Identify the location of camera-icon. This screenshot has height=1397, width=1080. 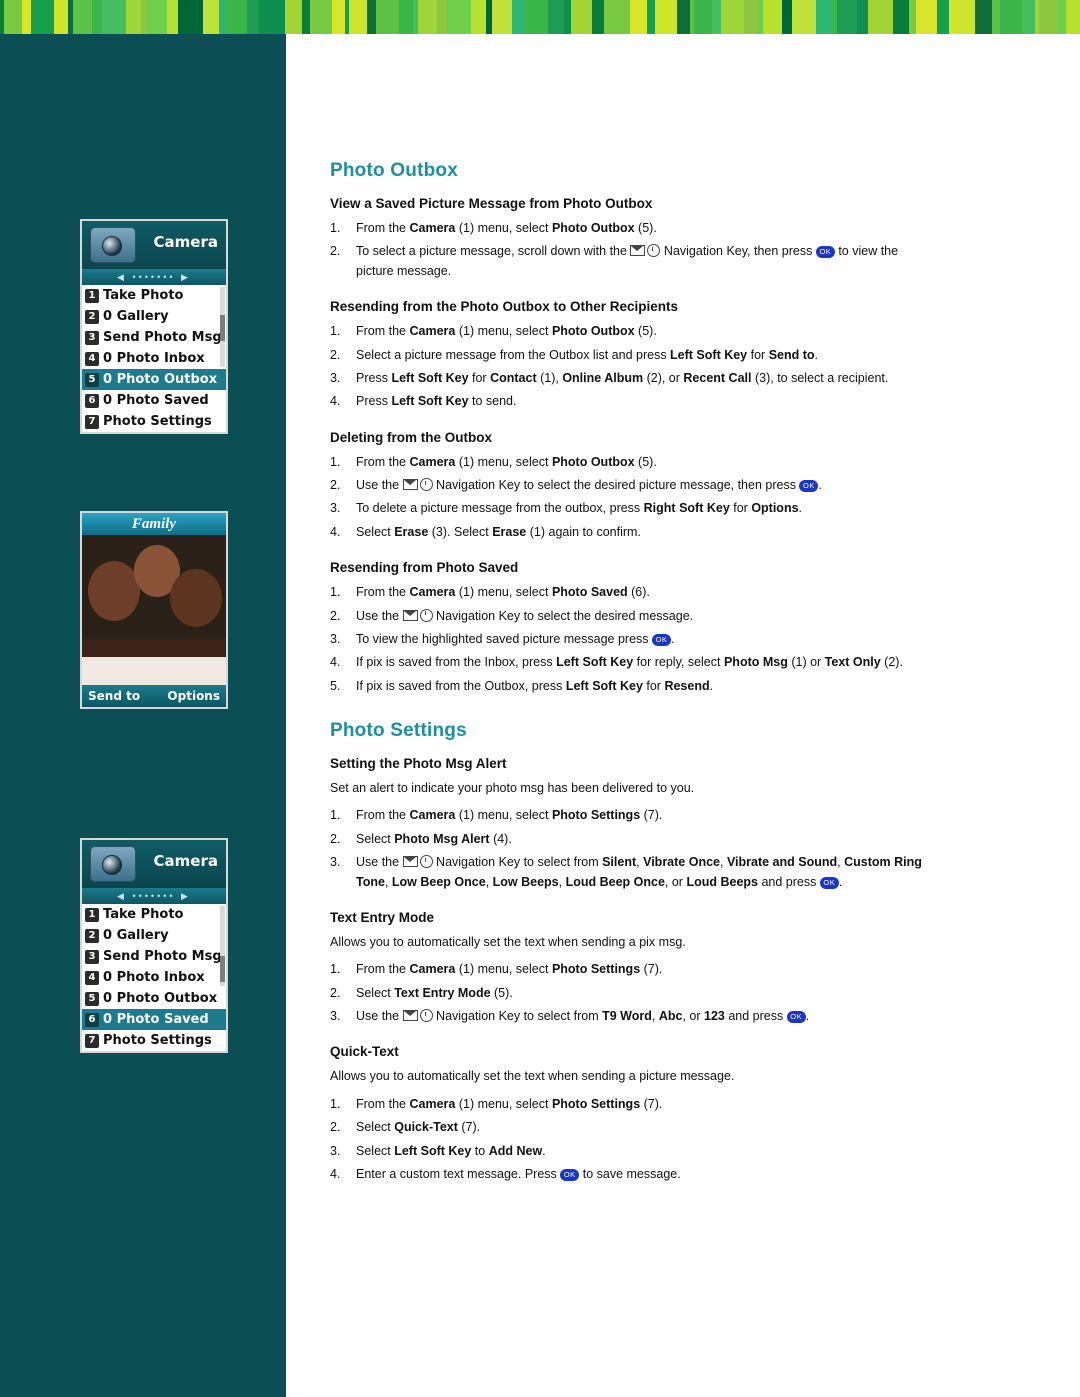
(113, 245).